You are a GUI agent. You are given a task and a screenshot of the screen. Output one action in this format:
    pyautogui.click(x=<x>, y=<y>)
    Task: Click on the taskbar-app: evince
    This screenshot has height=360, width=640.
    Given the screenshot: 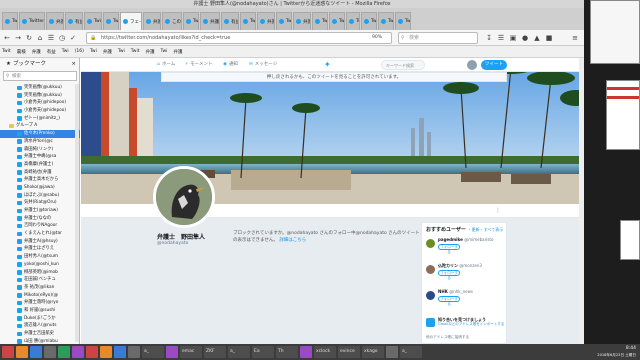 What is the action you would take?
    pyautogui.click(x=349, y=352)
    